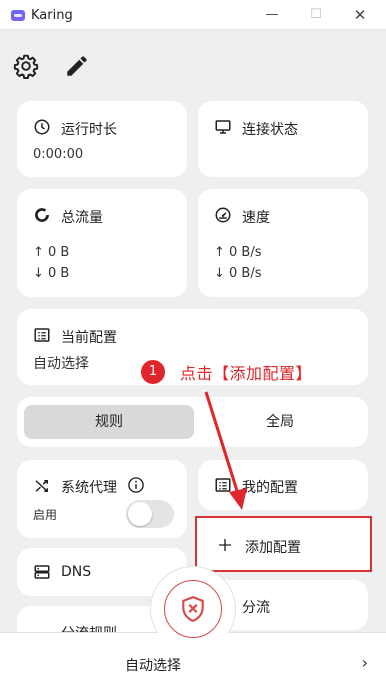 Image resolution: width=386 pixels, height=693 pixels. Describe the element at coordinates (270, 130) in the screenshot. I see `connection-title: 连接状态` at that location.